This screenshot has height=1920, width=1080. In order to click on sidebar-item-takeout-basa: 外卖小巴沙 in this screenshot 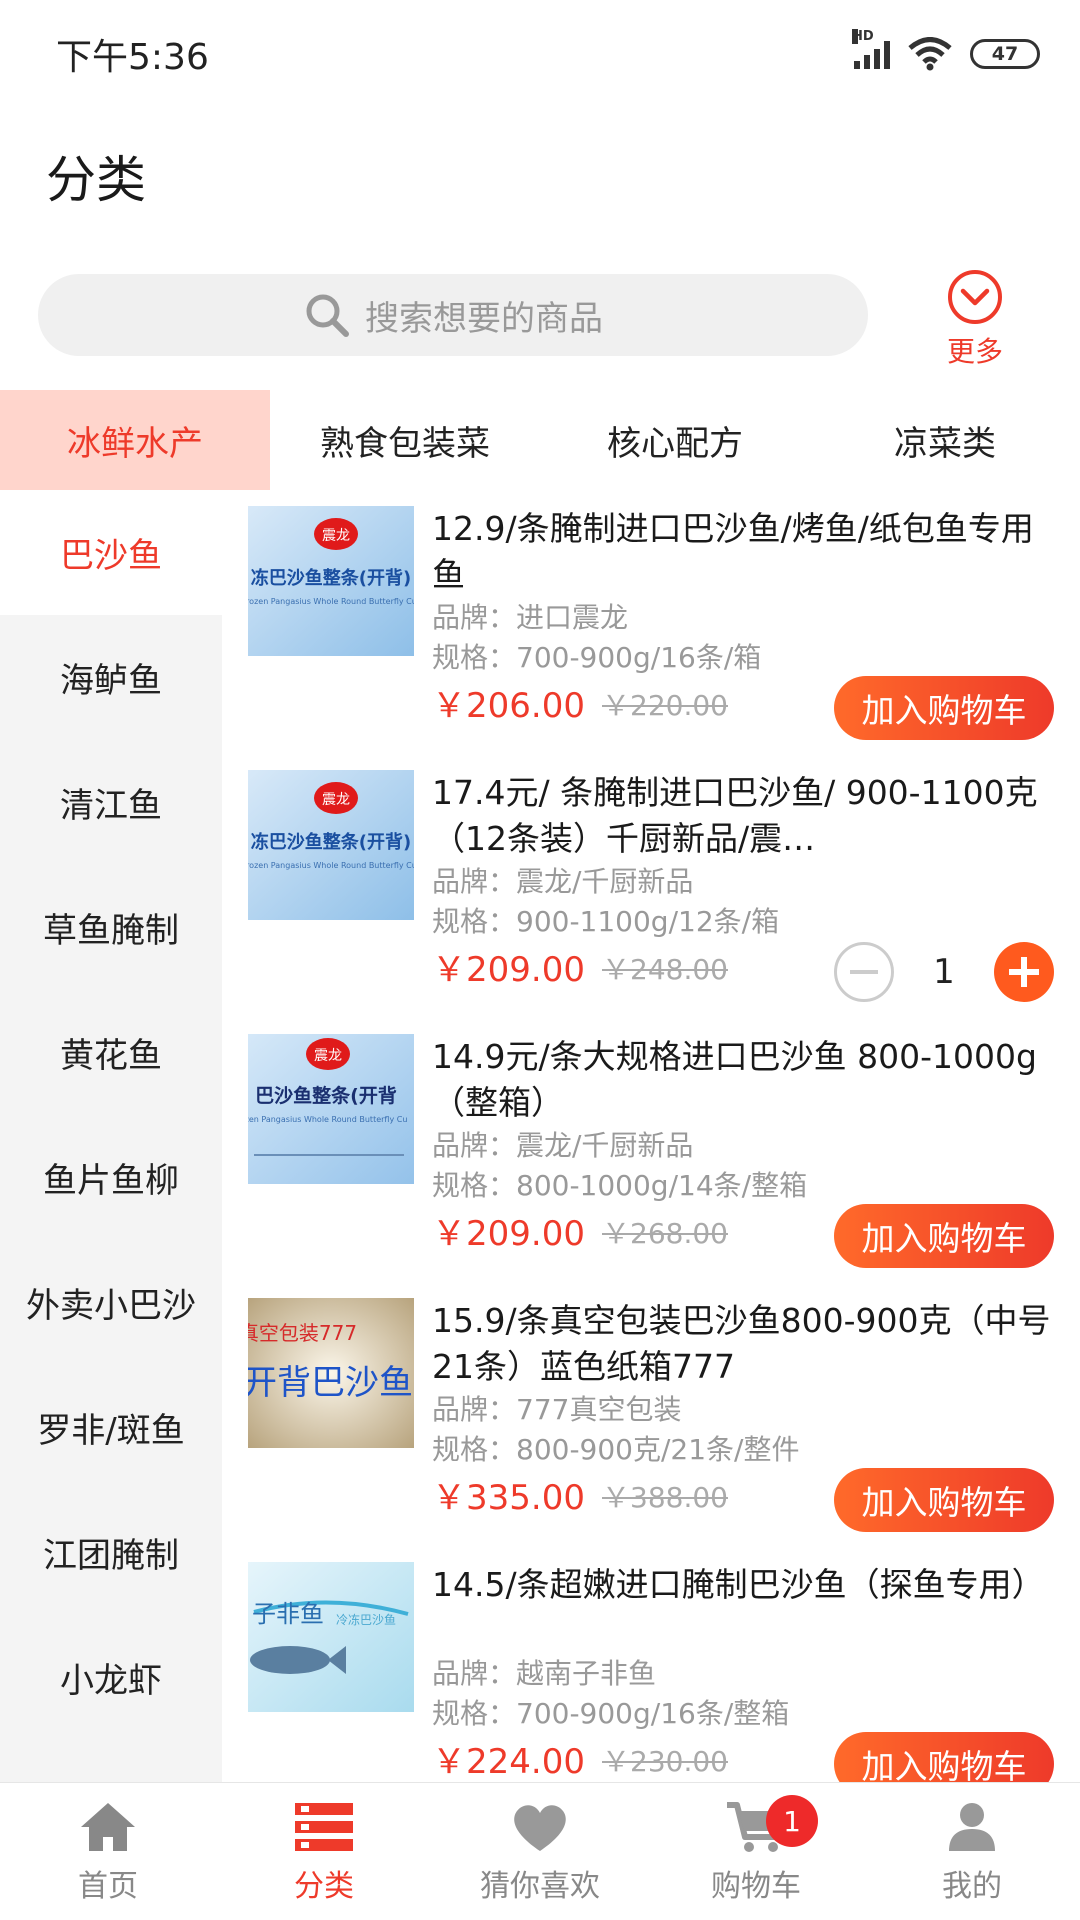, I will do `click(111, 1302)`.